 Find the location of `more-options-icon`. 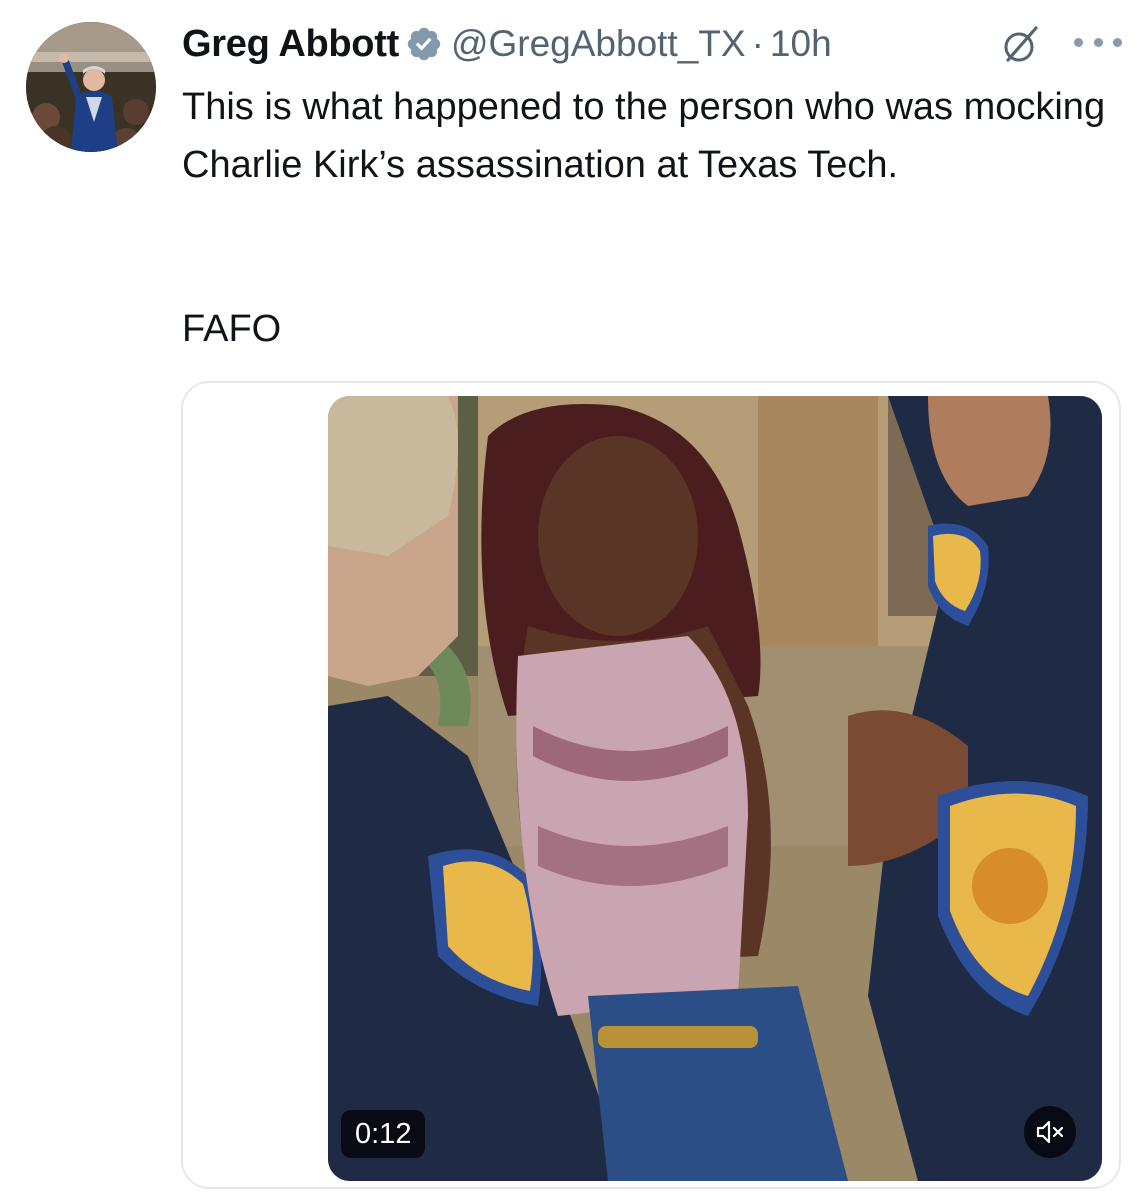

more-options-icon is located at coordinates (1098, 42).